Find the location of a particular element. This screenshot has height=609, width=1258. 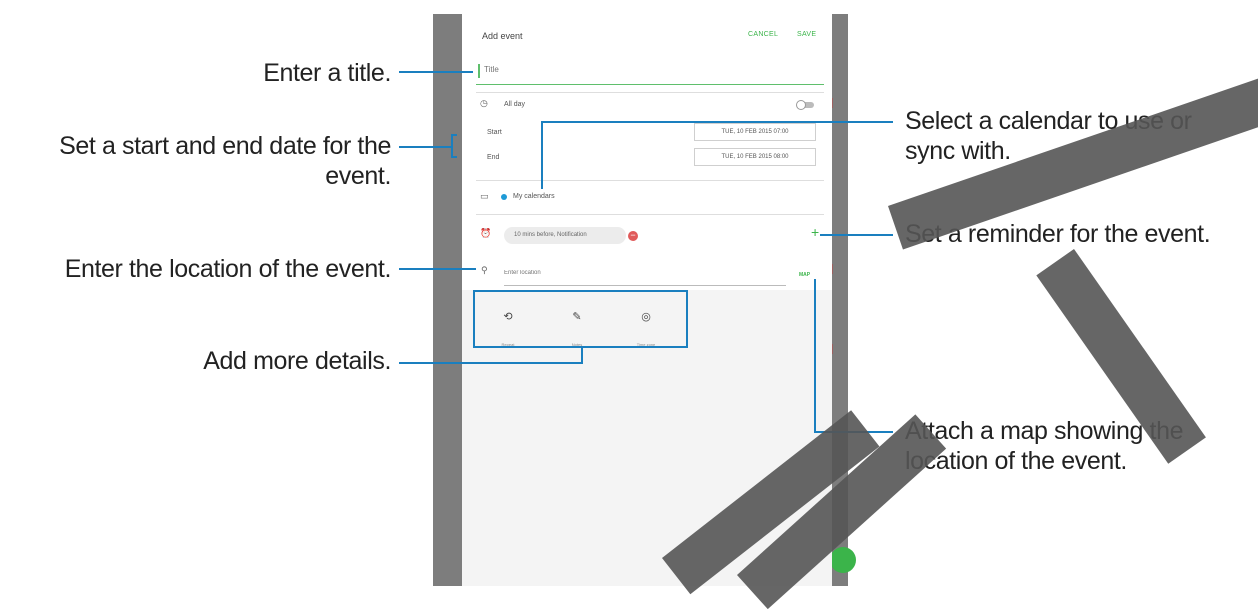

annotation-location: Enter the location of the event. is located at coordinates (228, 269).